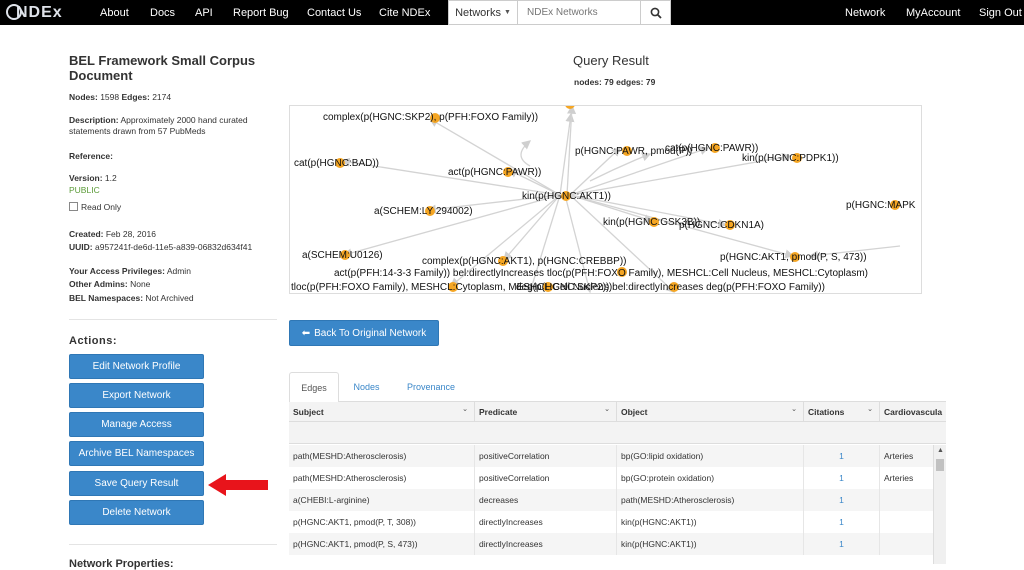 Image resolution: width=1024 pixels, height=570 pixels. What do you see at coordinates (507, 12) in the screenshot?
I see `chevron-down-icon: ▼` at bounding box center [507, 12].